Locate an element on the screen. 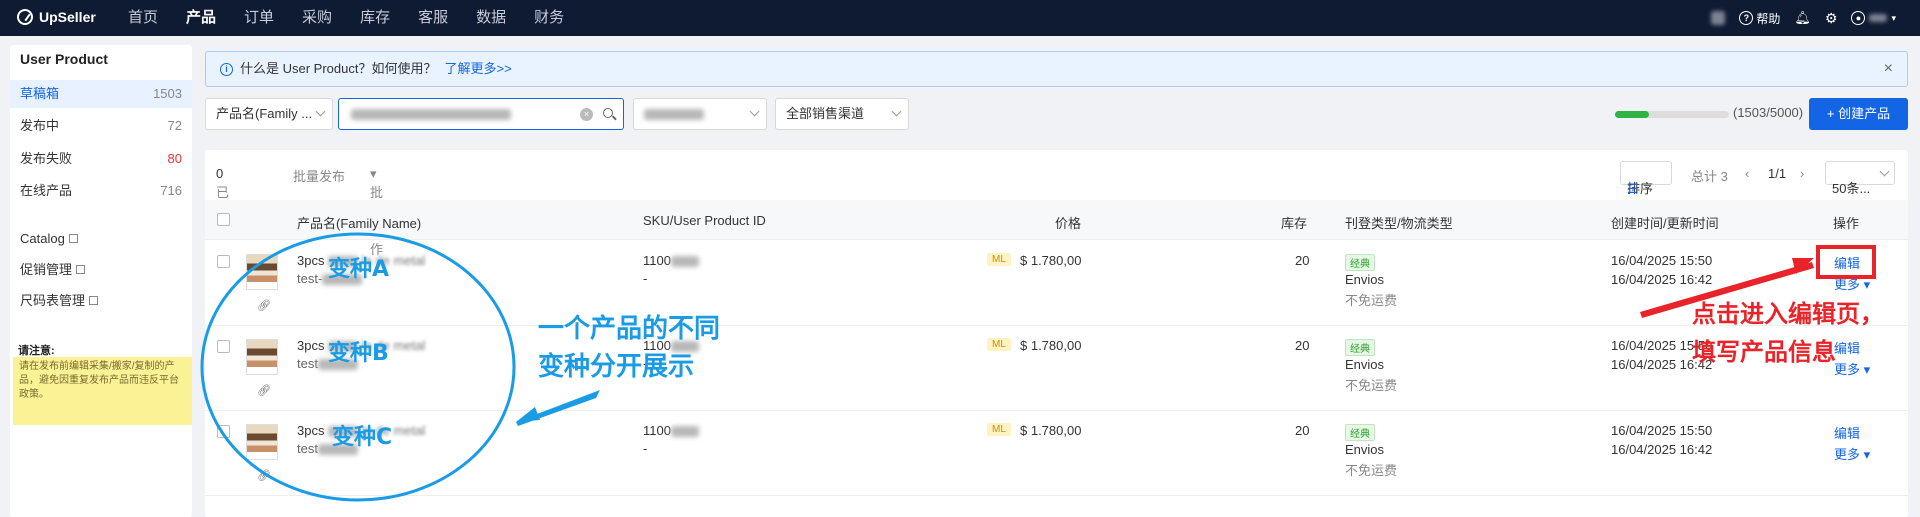 The height and width of the screenshot is (517, 1920). edit-highlight-box is located at coordinates (1846, 262).